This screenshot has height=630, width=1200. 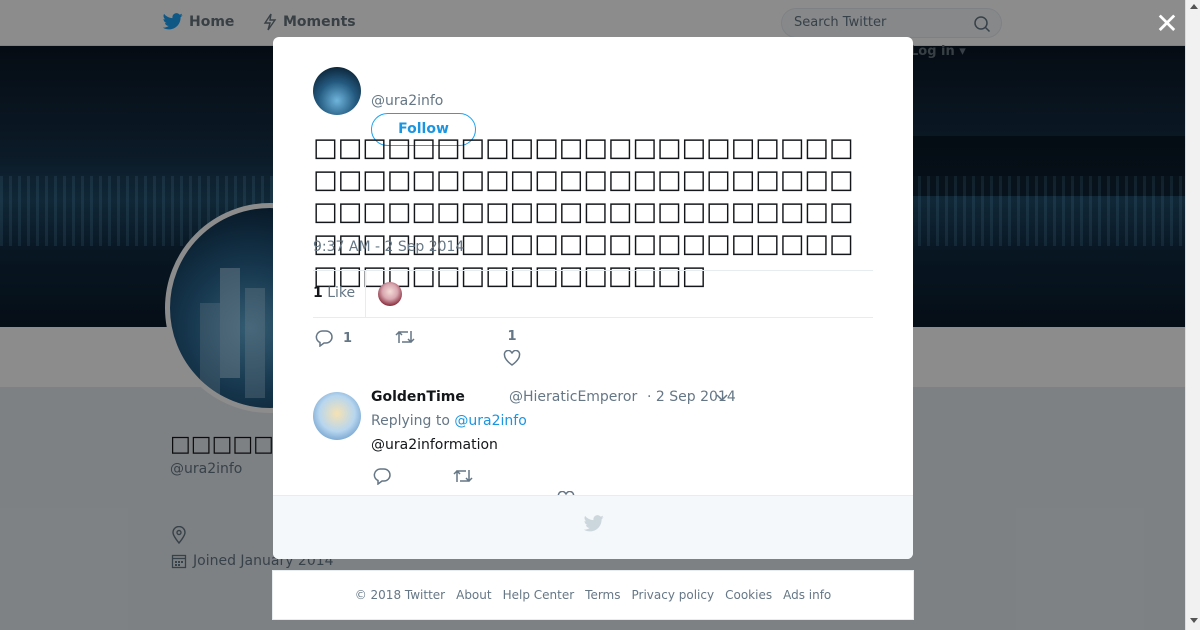 I want to click on tweet-timestamp: 9:37 AM - 2 Sep 2014, so click(x=388, y=247).